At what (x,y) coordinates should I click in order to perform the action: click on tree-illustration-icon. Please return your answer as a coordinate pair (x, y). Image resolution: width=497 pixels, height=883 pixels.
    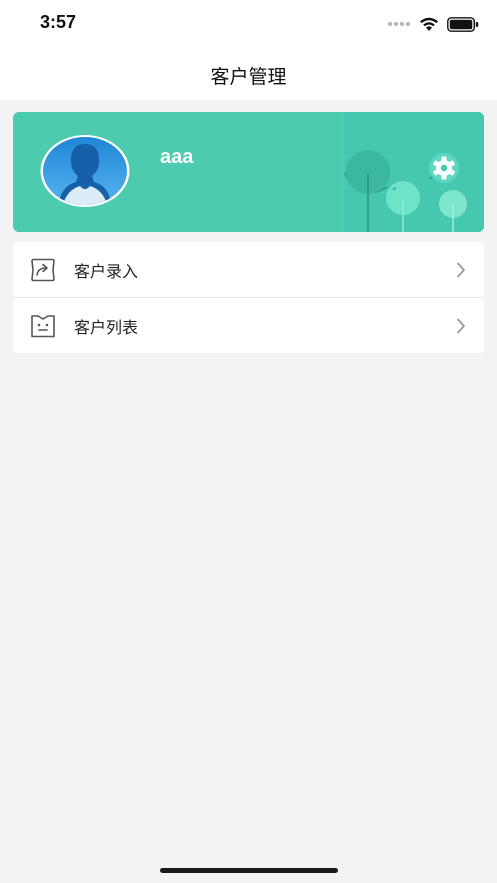
    Looking at the image, I should click on (404, 172).